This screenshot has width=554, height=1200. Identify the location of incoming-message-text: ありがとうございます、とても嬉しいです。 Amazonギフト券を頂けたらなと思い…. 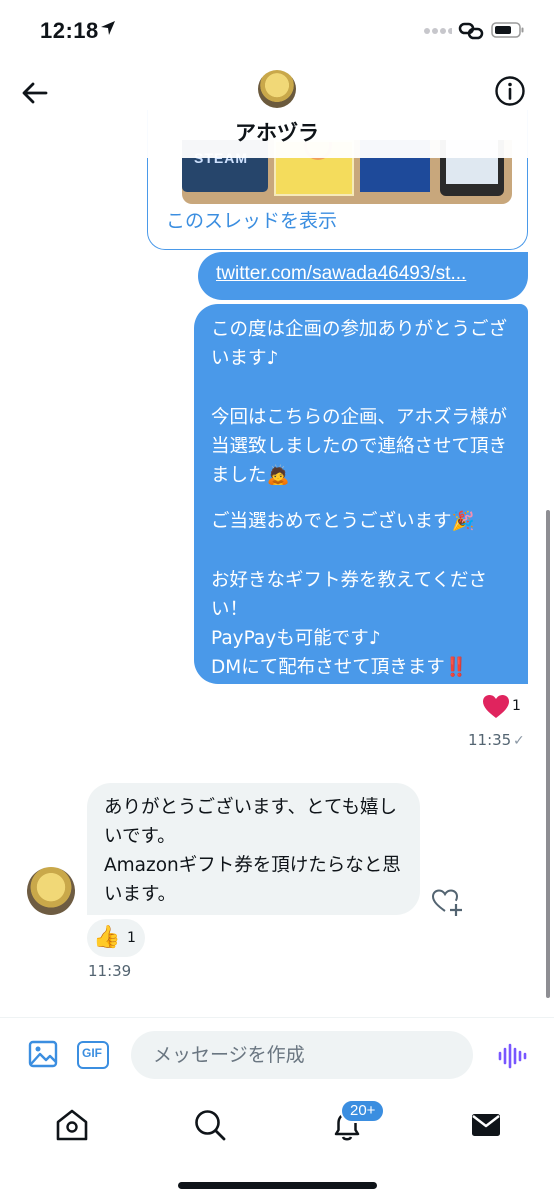
(252, 851).